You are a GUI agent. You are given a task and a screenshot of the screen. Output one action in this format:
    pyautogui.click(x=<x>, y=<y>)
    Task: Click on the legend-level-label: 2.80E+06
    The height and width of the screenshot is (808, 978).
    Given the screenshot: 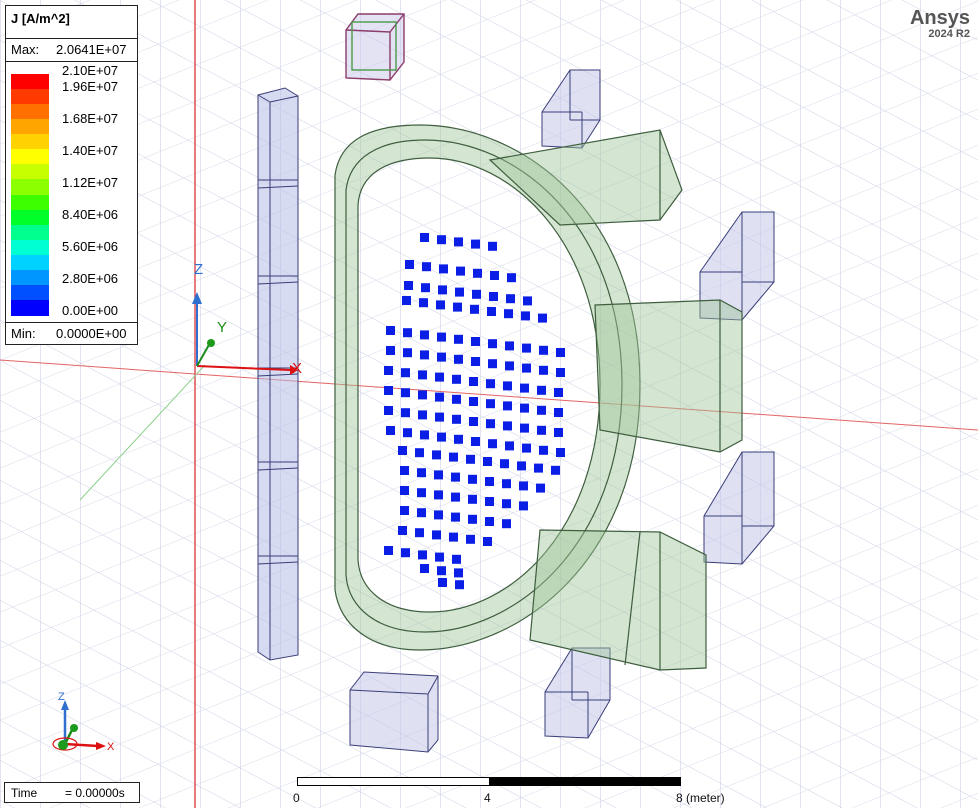 What is the action you would take?
    pyautogui.click(x=90, y=278)
    